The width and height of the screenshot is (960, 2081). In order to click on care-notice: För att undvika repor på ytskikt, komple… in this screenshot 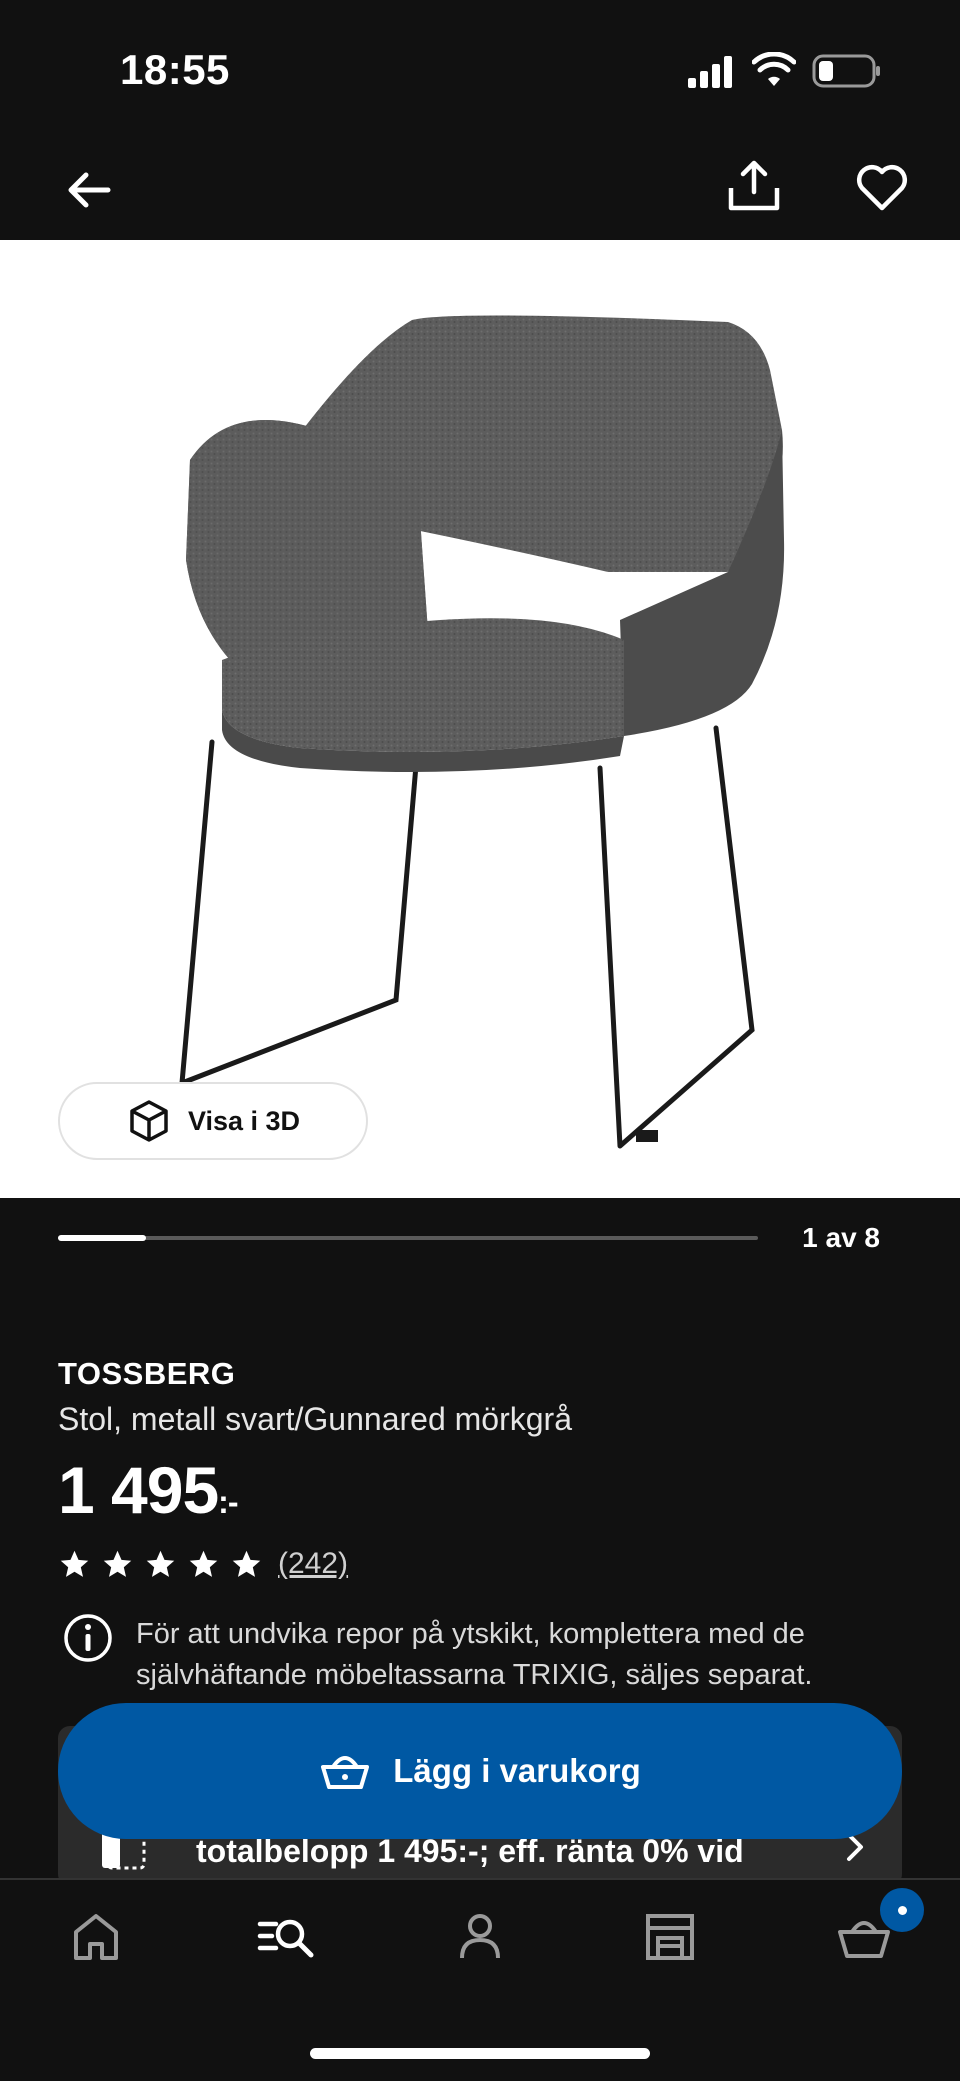, I will do `click(474, 1654)`.